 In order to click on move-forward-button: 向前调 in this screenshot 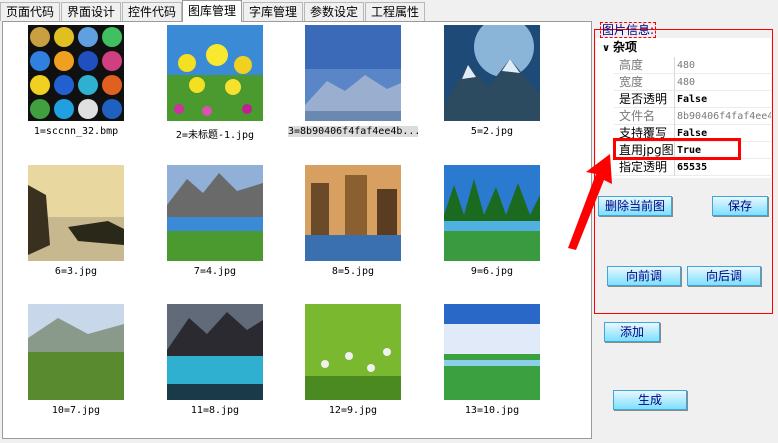, I will do `click(644, 276)`.